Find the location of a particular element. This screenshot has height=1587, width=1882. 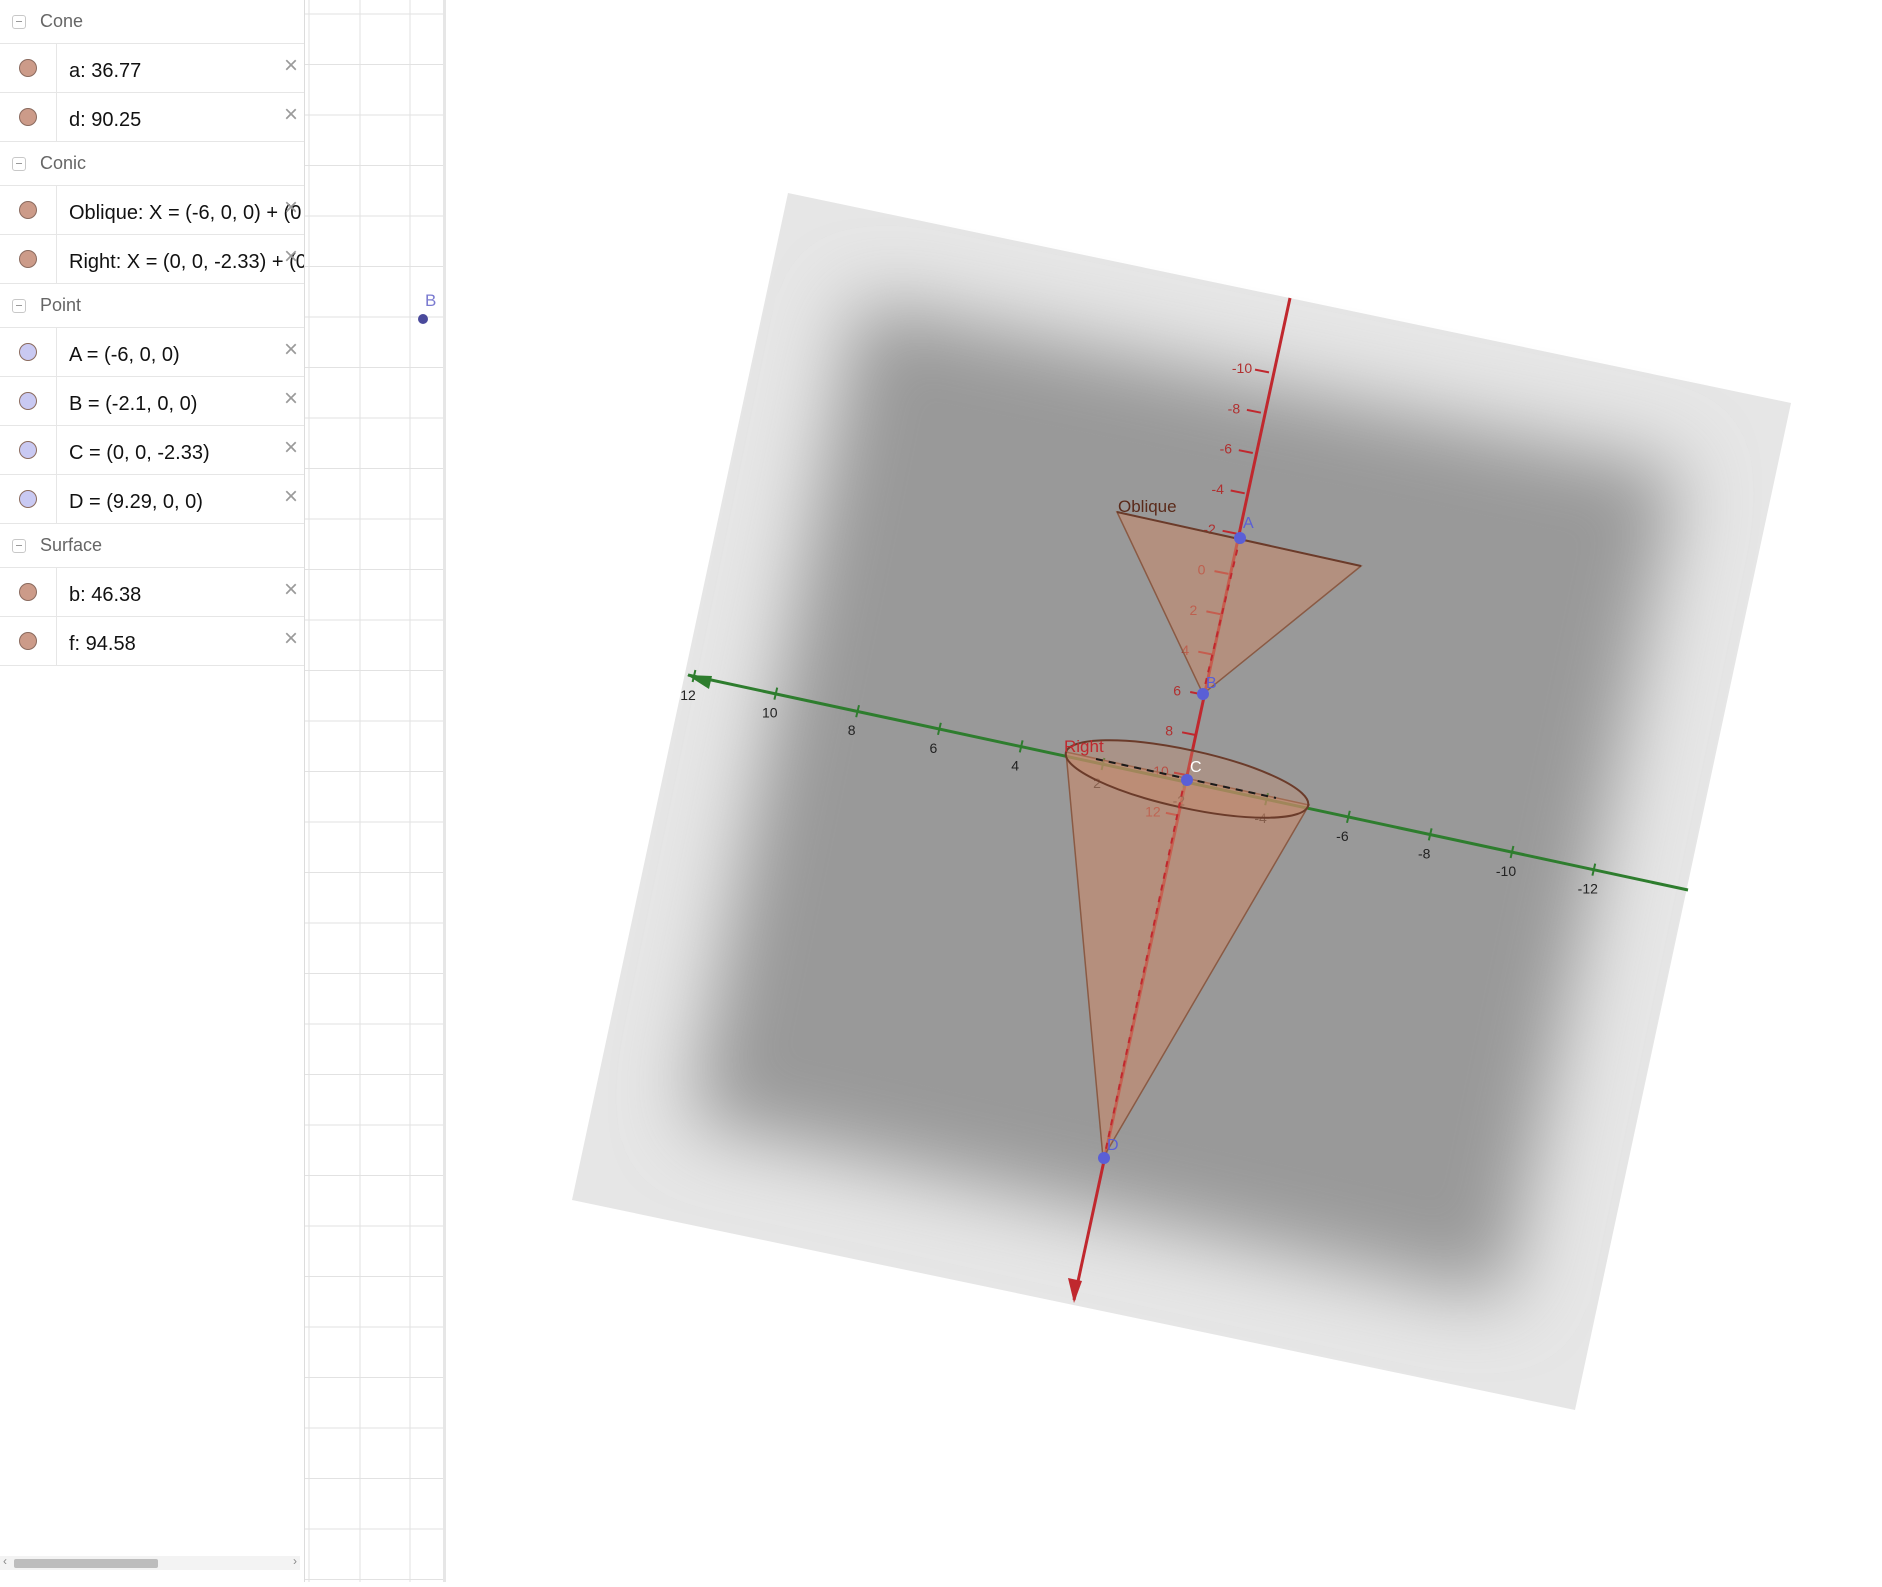

algebra-row: D = (9.29, 0, 0) × is located at coordinates (152, 499).